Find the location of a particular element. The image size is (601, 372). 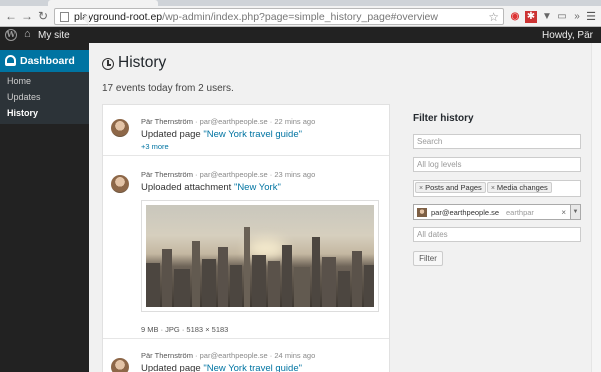

howdy-user-link: Howdy, Pär is located at coordinates (567, 35).